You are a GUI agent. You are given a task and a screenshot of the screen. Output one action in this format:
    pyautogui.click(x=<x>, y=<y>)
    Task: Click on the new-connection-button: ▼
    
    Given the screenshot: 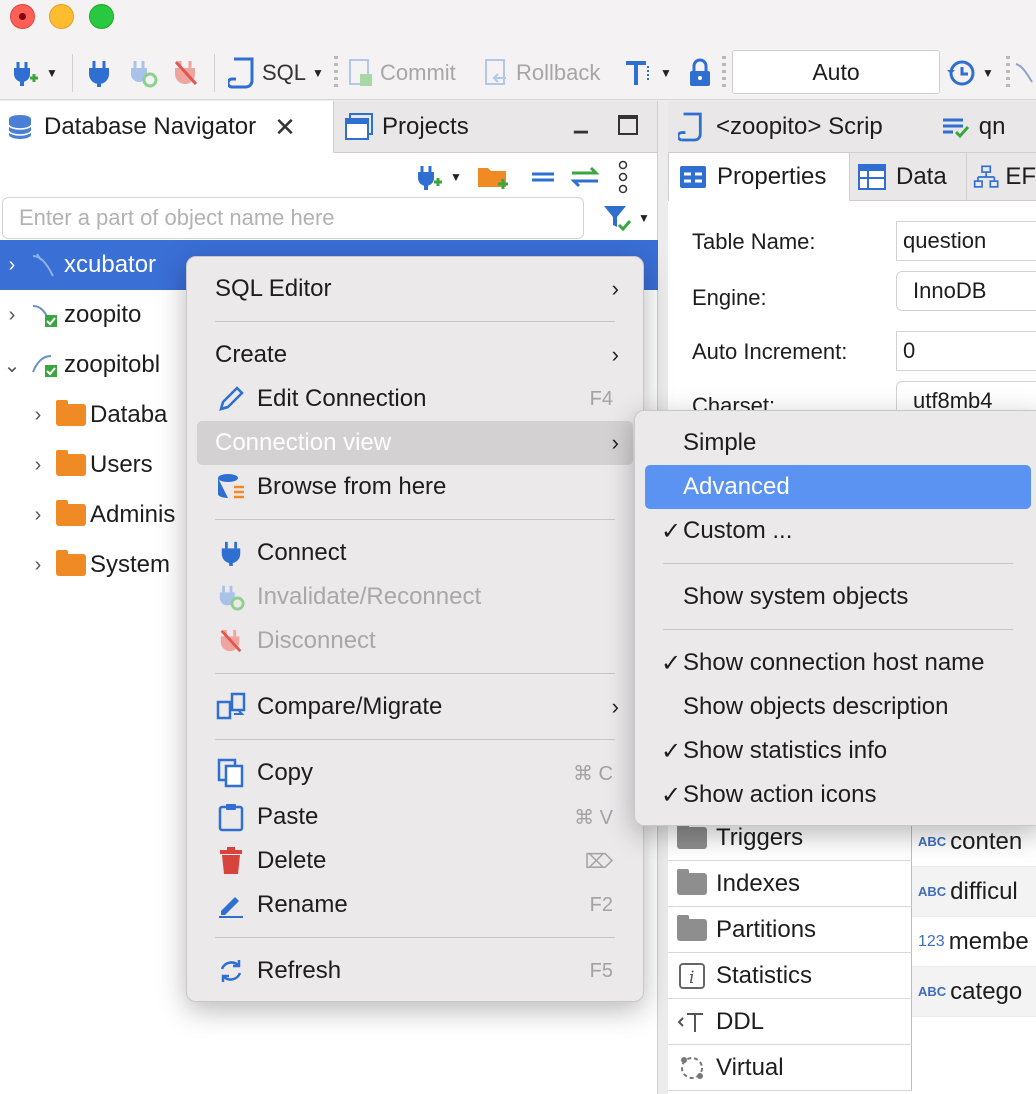 What is the action you would take?
    pyautogui.click(x=34, y=73)
    